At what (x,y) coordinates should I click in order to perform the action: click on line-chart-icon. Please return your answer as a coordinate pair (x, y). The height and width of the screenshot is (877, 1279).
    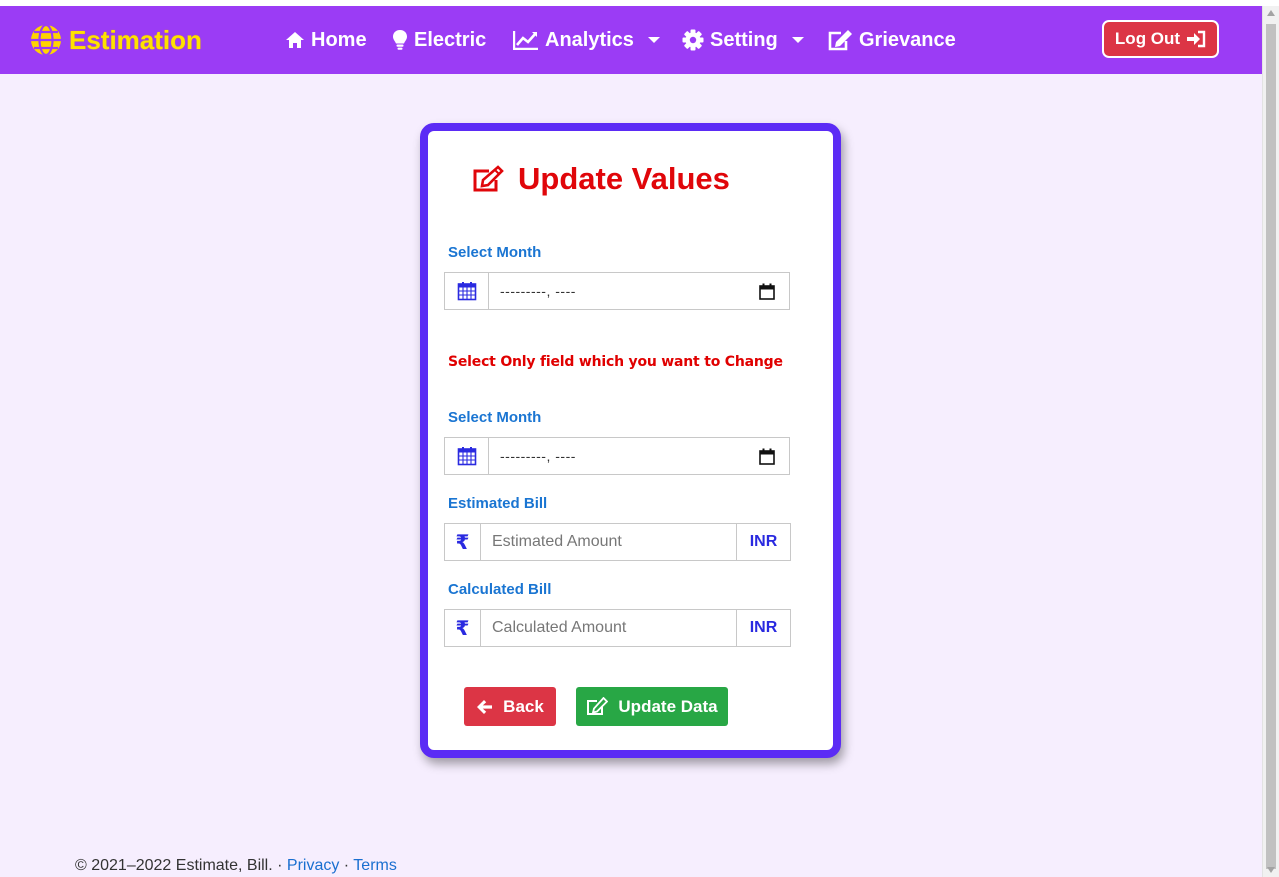
    Looking at the image, I should click on (525, 40).